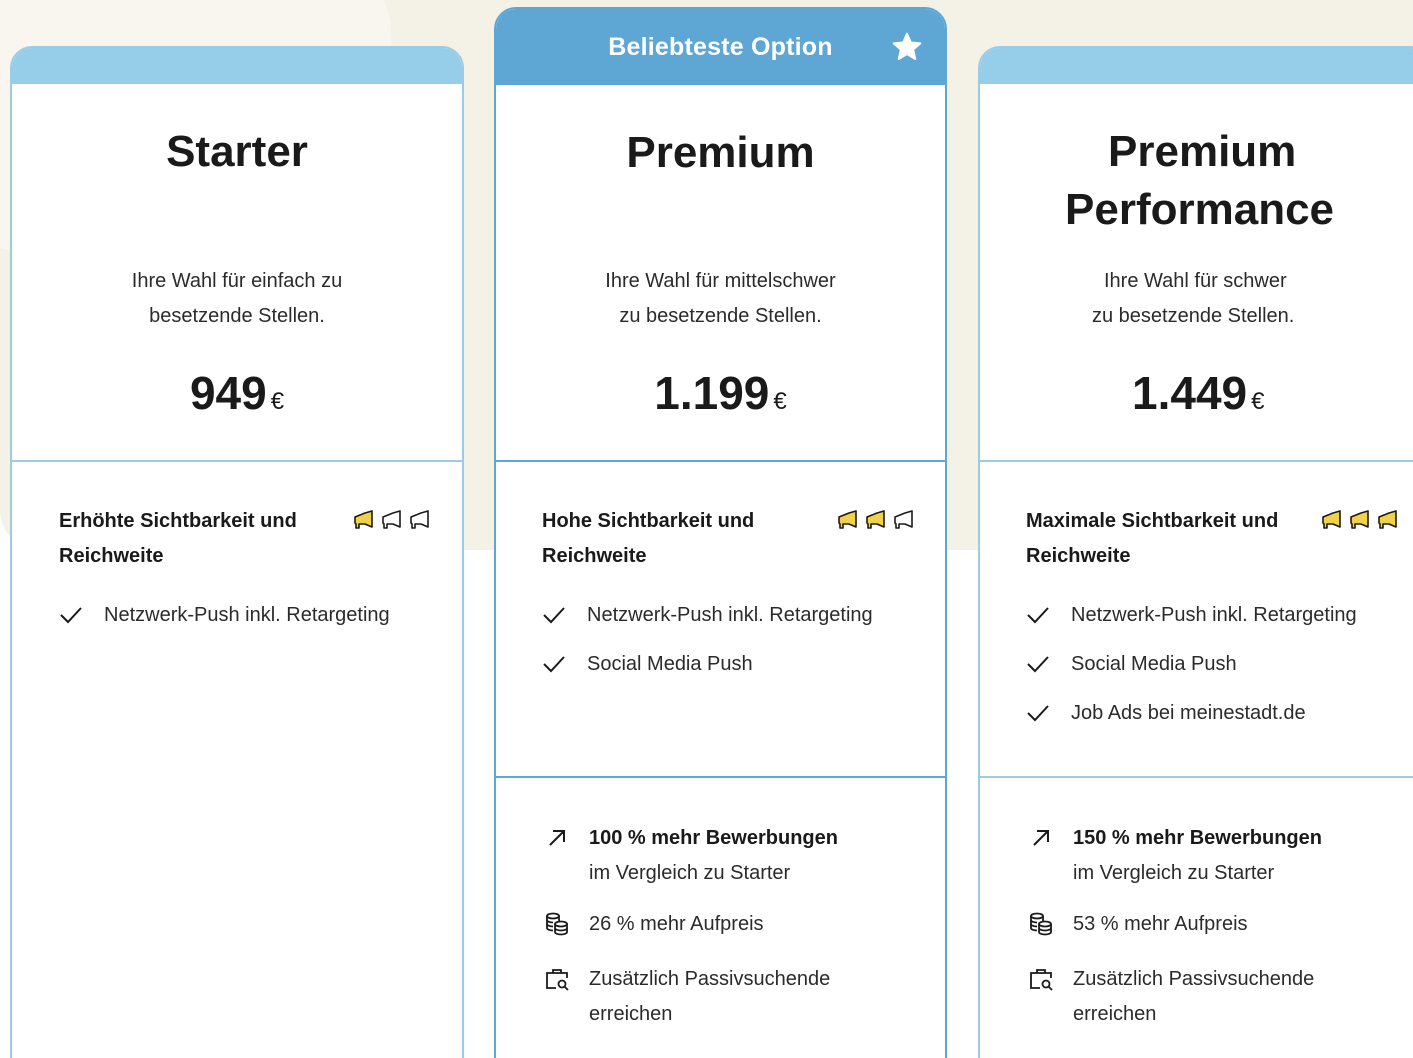 Image resolution: width=1413 pixels, height=1058 pixels. What do you see at coordinates (1166, 713) in the screenshot?
I see `feature-item: Job Ads bei meinestadt.de` at bounding box center [1166, 713].